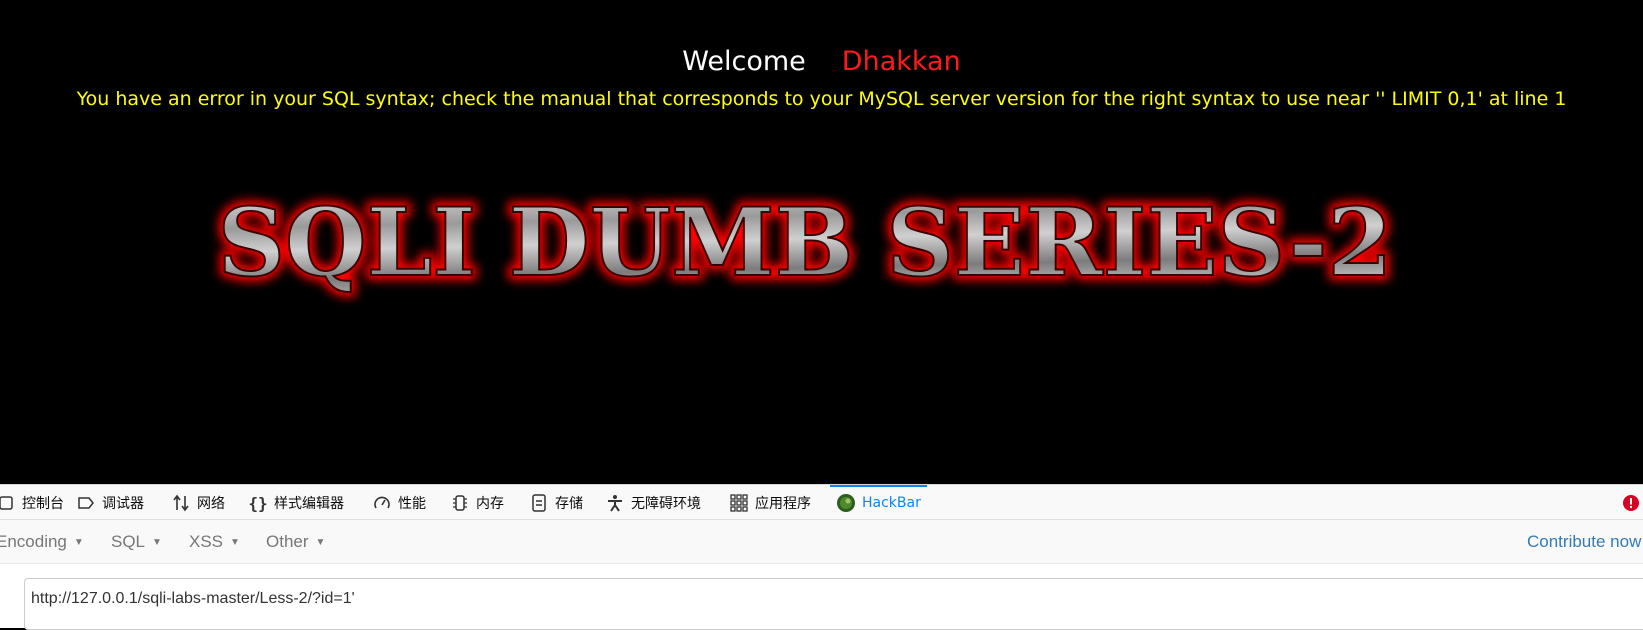 Image resolution: width=1643 pixels, height=630 pixels. What do you see at coordinates (615, 503) in the screenshot?
I see `accessibility-icon` at bounding box center [615, 503].